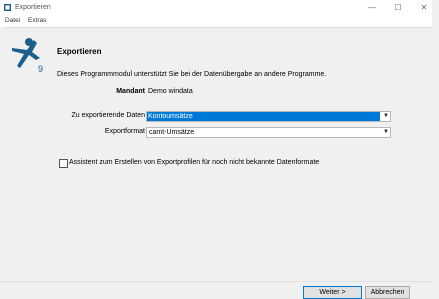 Image resolution: width=439 pixels, height=299 pixels. What do you see at coordinates (398, 8) in the screenshot?
I see `maximize-icon: ☐` at bounding box center [398, 8].